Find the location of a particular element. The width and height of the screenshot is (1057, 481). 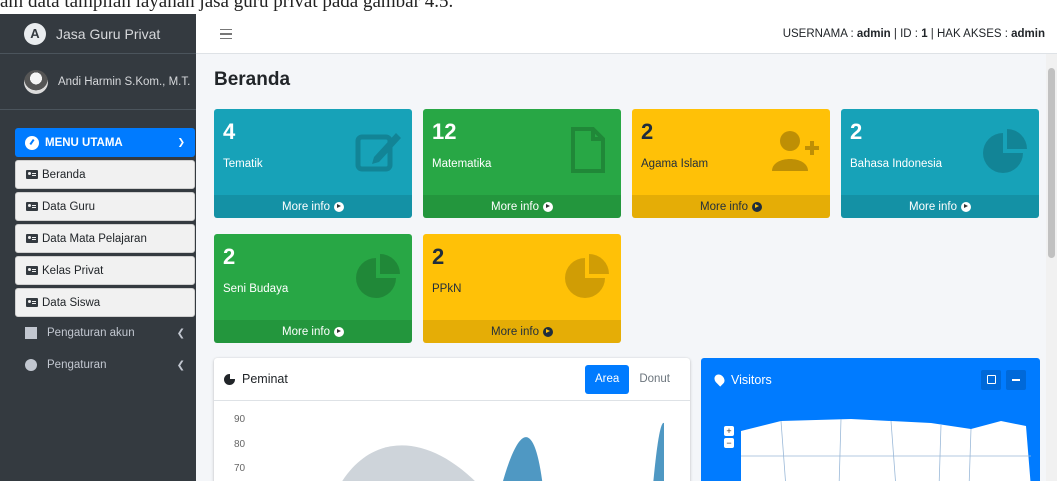

visitors-map is located at coordinates (886, 449).